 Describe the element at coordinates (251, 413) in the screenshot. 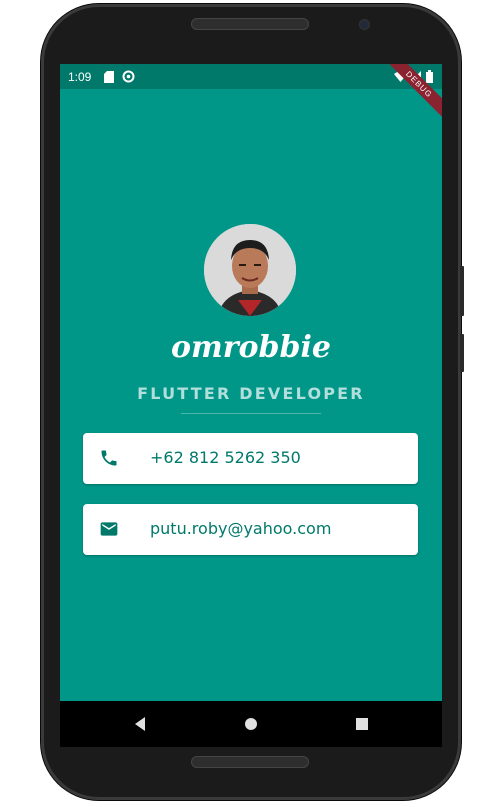

I see `divider` at that location.